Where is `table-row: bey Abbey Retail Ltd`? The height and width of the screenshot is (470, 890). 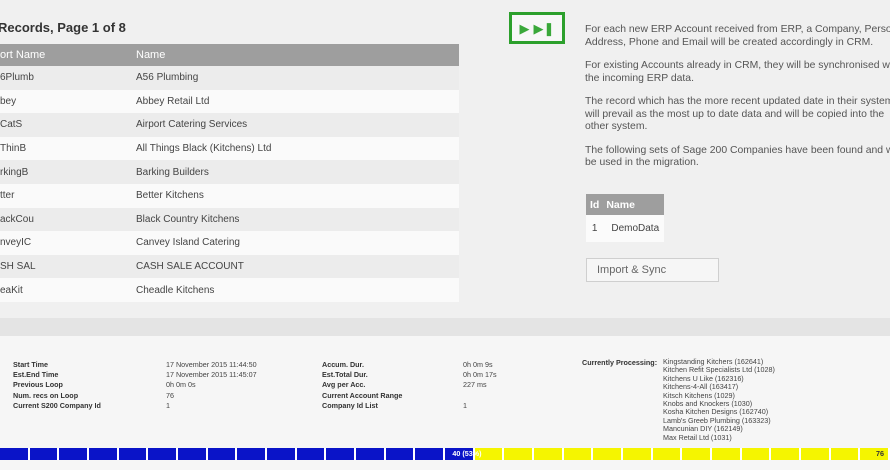 table-row: bey Abbey Retail Ltd is located at coordinates (229, 101).